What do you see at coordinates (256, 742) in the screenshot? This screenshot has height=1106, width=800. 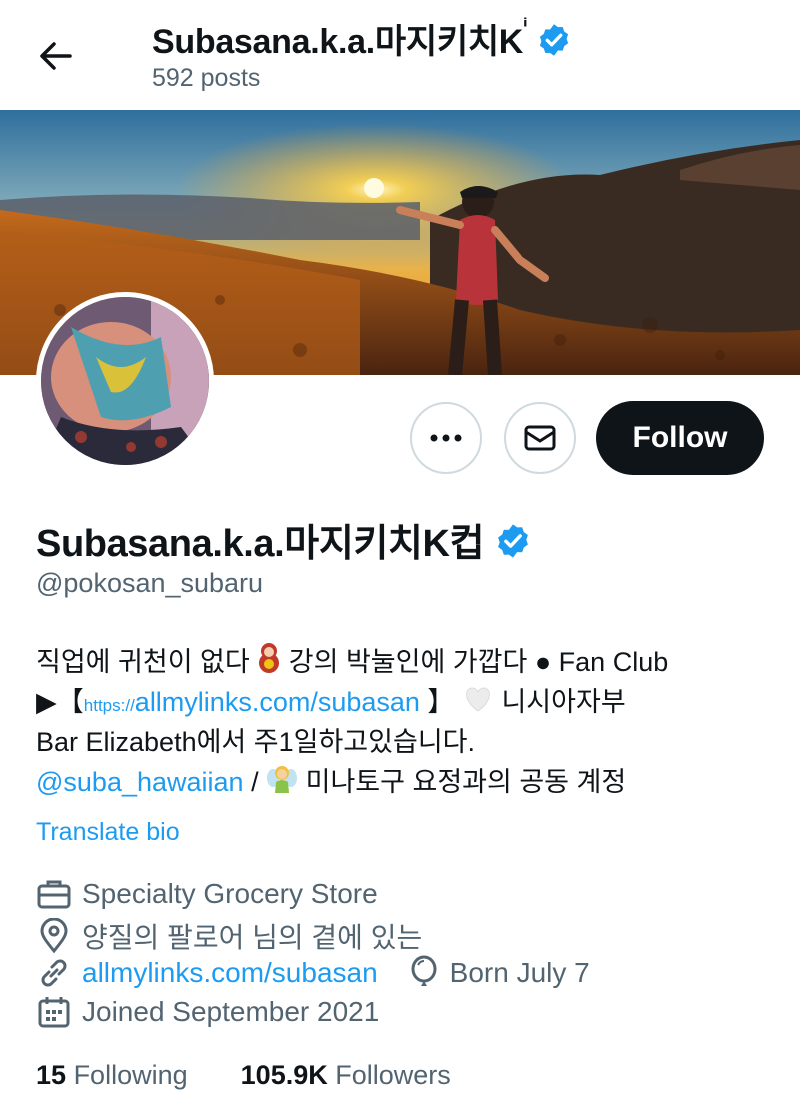 I see `bio-line-3: Bar Elizabeth에서 주1일하고있습니다.` at bounding box center [256, 742].